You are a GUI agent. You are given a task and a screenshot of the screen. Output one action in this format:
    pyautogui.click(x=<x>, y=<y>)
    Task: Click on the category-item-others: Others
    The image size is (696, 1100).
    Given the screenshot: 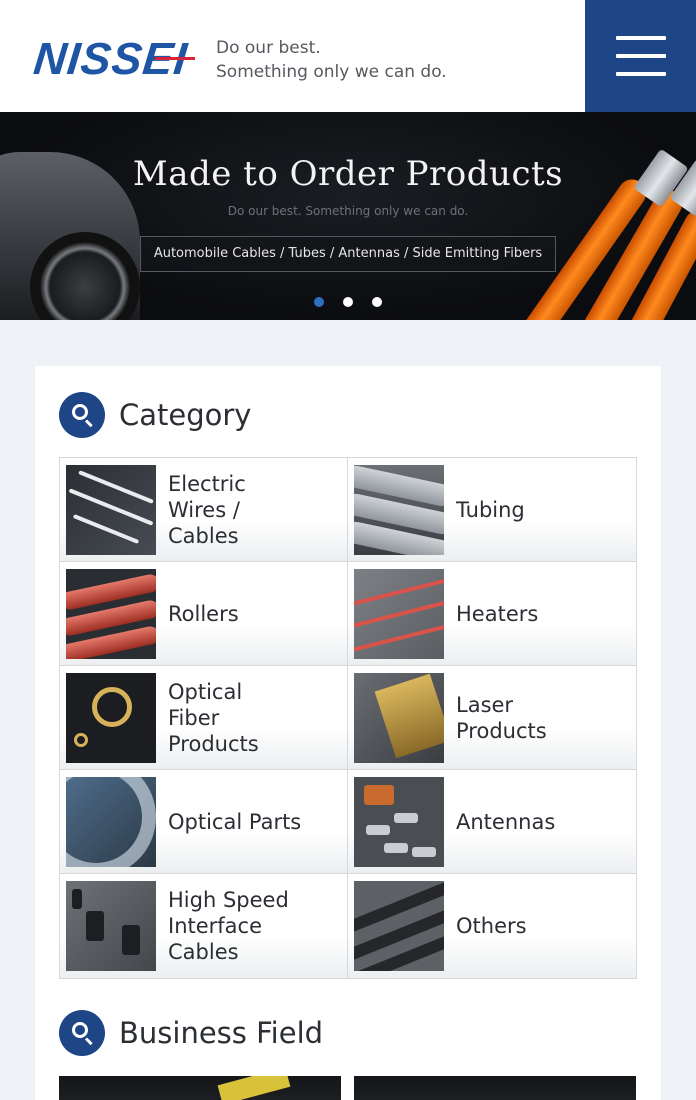 What is the action you would take?
    pyautogui.click(x=492, y=926)
    